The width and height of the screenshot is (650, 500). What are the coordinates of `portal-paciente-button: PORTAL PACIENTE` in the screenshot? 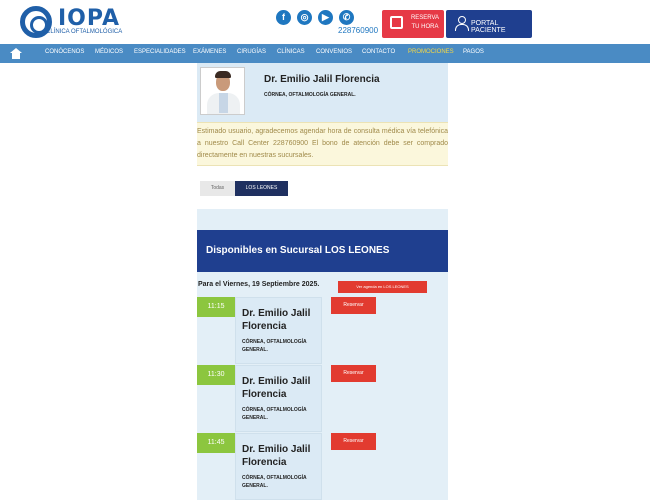 It's located at (489, 24).